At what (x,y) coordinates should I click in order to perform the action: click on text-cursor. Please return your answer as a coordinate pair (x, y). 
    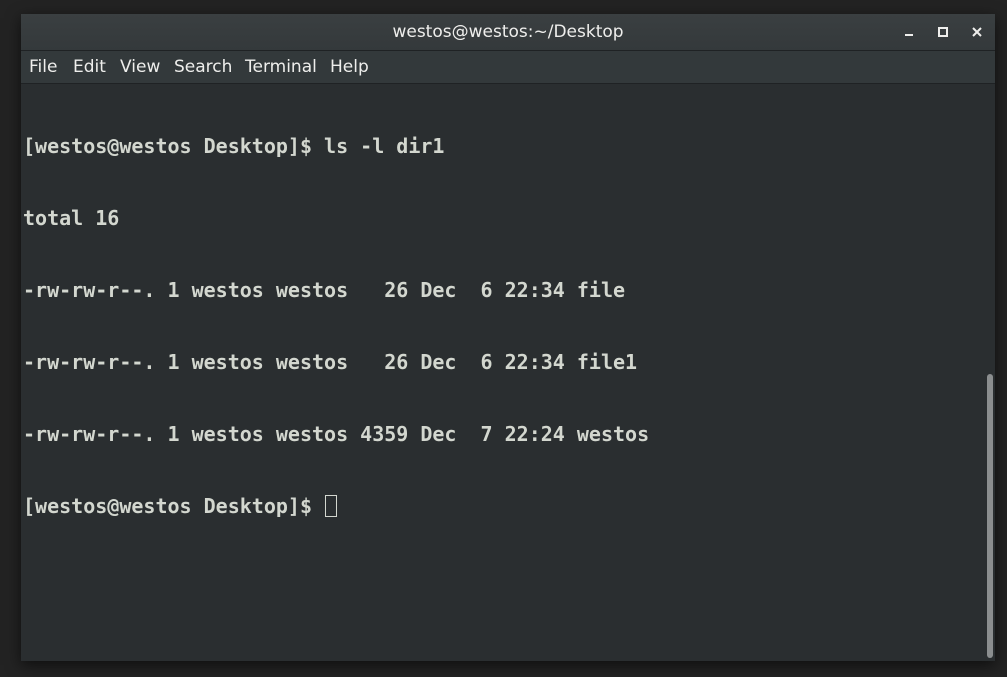
    Looking at the image, I should click on (331, 506).